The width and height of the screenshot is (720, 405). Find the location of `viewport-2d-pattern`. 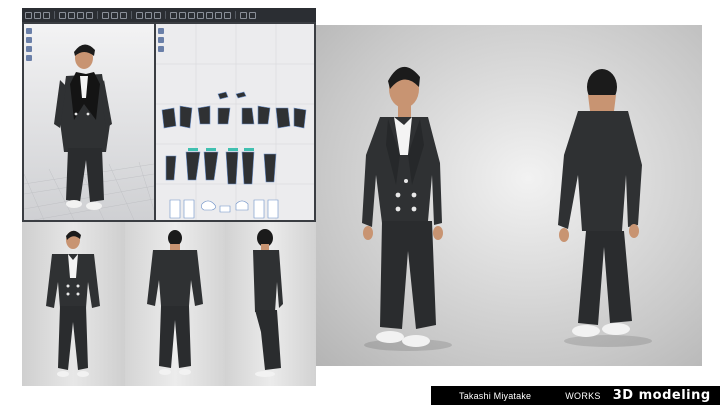

viewport-2d-pattern is located at coordinates (235, 122).